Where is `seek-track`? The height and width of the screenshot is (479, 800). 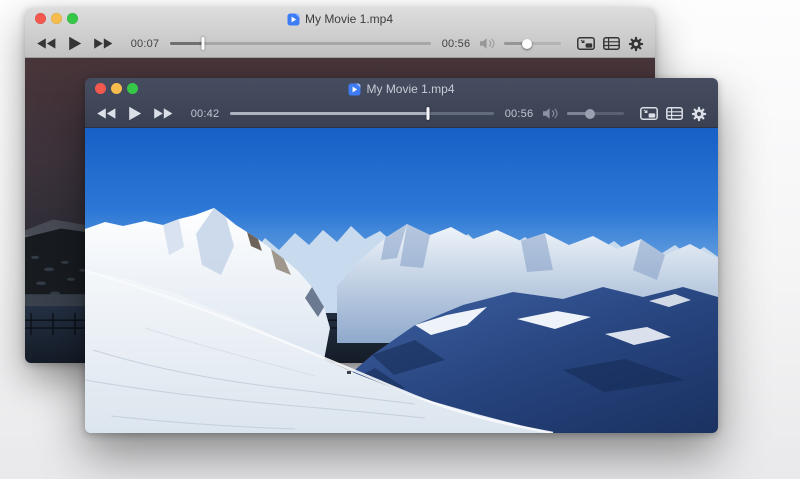 seek-track is located at coordinates (300, 43).